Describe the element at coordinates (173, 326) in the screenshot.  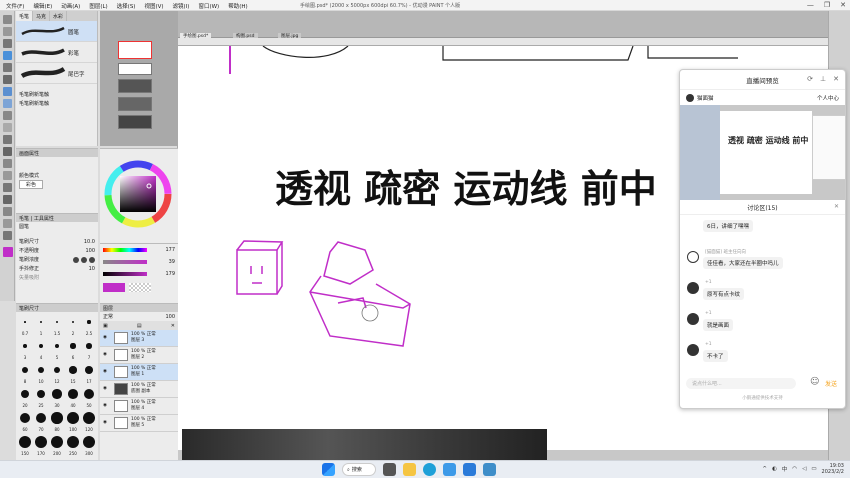
I see `trash-icon: ✕` at that location.